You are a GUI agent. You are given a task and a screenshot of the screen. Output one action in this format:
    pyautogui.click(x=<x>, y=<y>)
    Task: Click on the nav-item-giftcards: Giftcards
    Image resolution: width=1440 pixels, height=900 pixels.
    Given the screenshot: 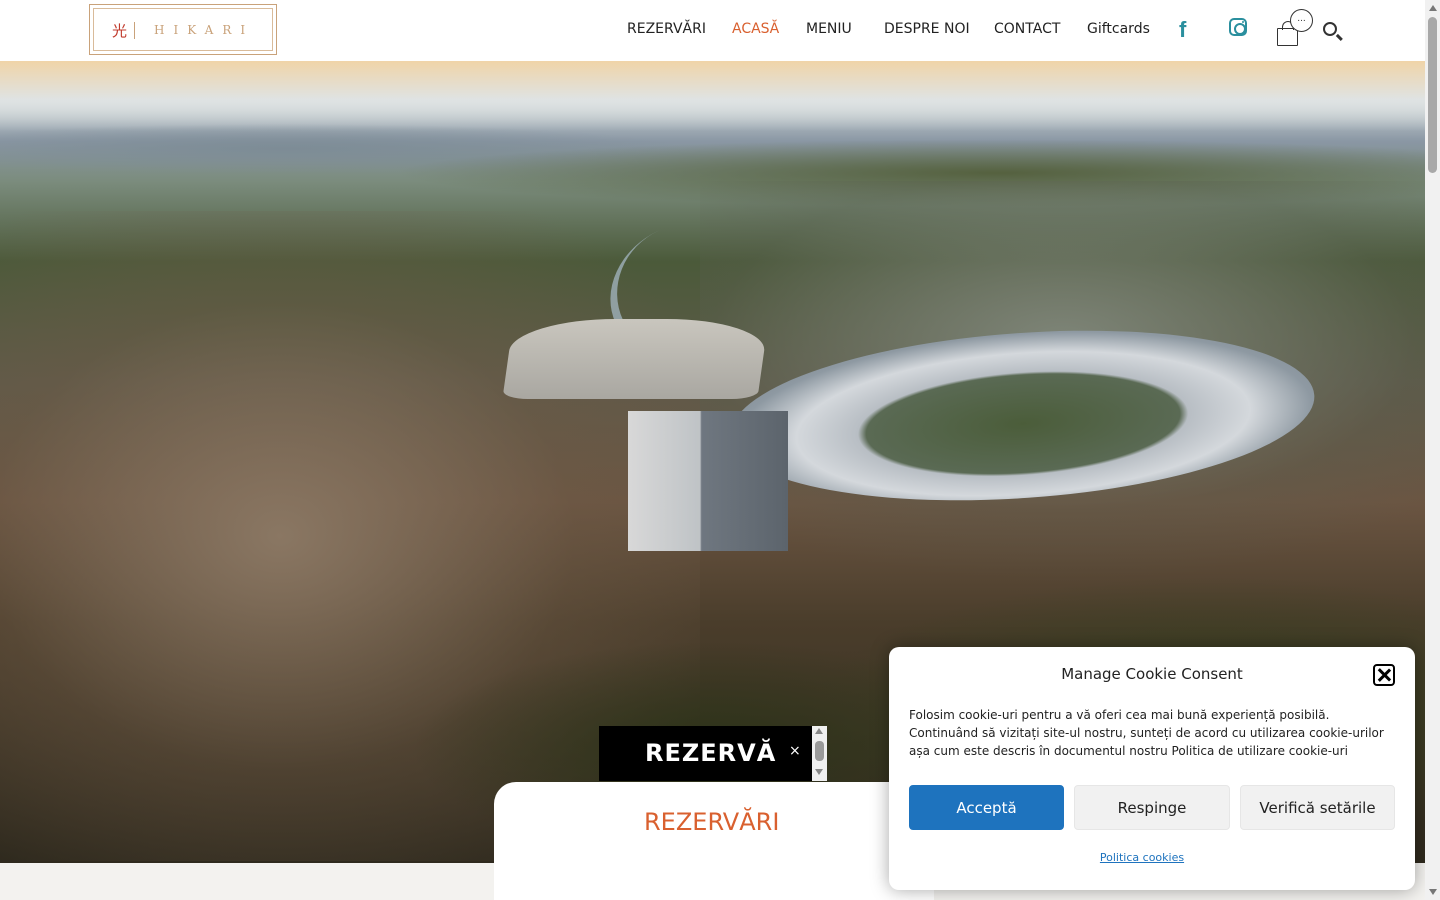 What is the action you would take?
    pyautogui.click(x=1118, y=29)
    